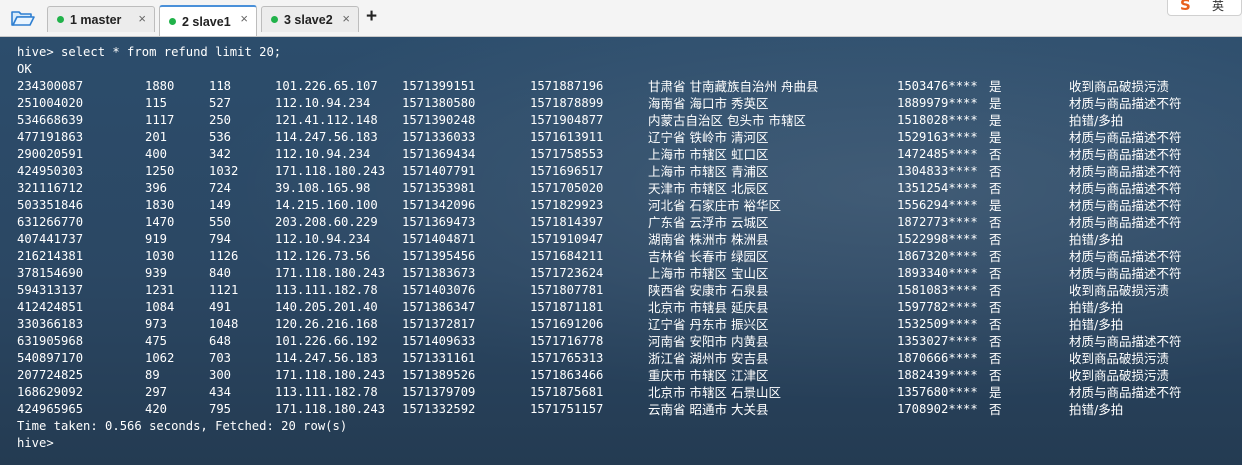 The width and height of the screenshot is (1242, 465). What do you see at coordinates (439, 239) in the screenshot?
I see `cell-time-start: 1571404871` at bounding box center [439, 239].